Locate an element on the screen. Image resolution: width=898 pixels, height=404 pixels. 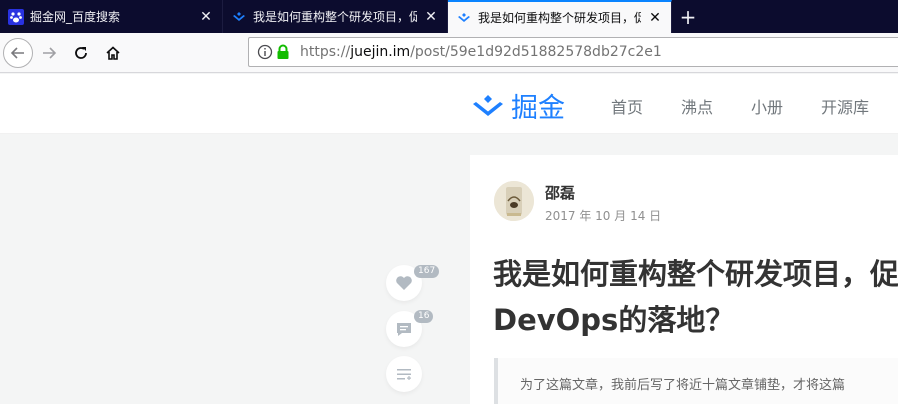
site-info-icon is located at coordinates (265, 52).